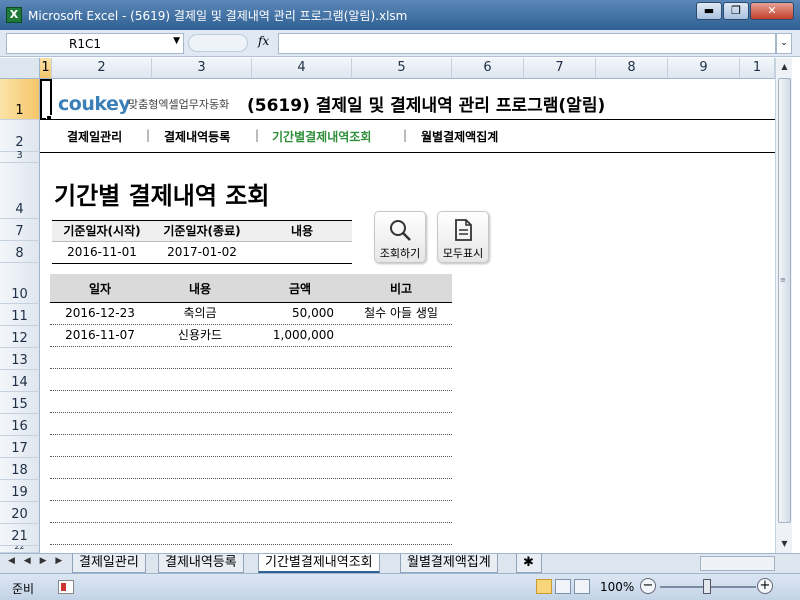 This screenshot has width=800, height=600. Describe the element at coordinates (784, 67) in the screenshot. I see `scroll-up-icon: ▲` at that location.